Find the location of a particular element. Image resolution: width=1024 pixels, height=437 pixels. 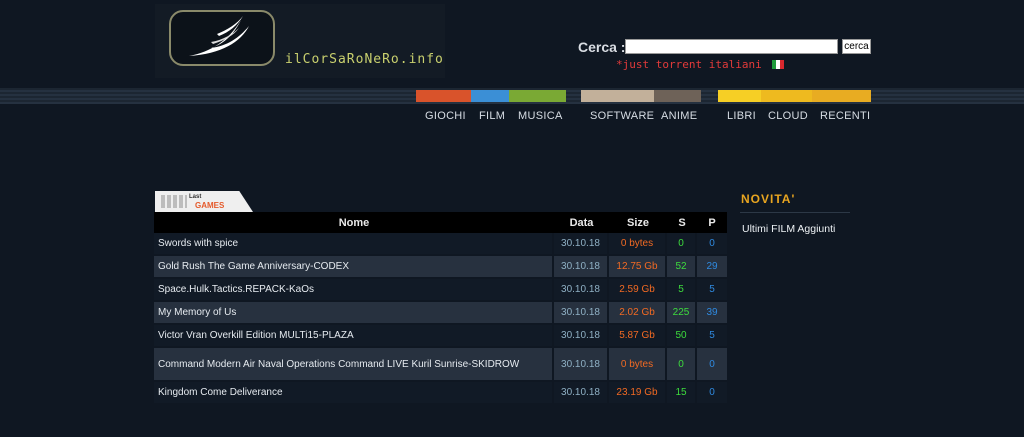

nav-musica: MUSICA is located at coordinates (540, 116).